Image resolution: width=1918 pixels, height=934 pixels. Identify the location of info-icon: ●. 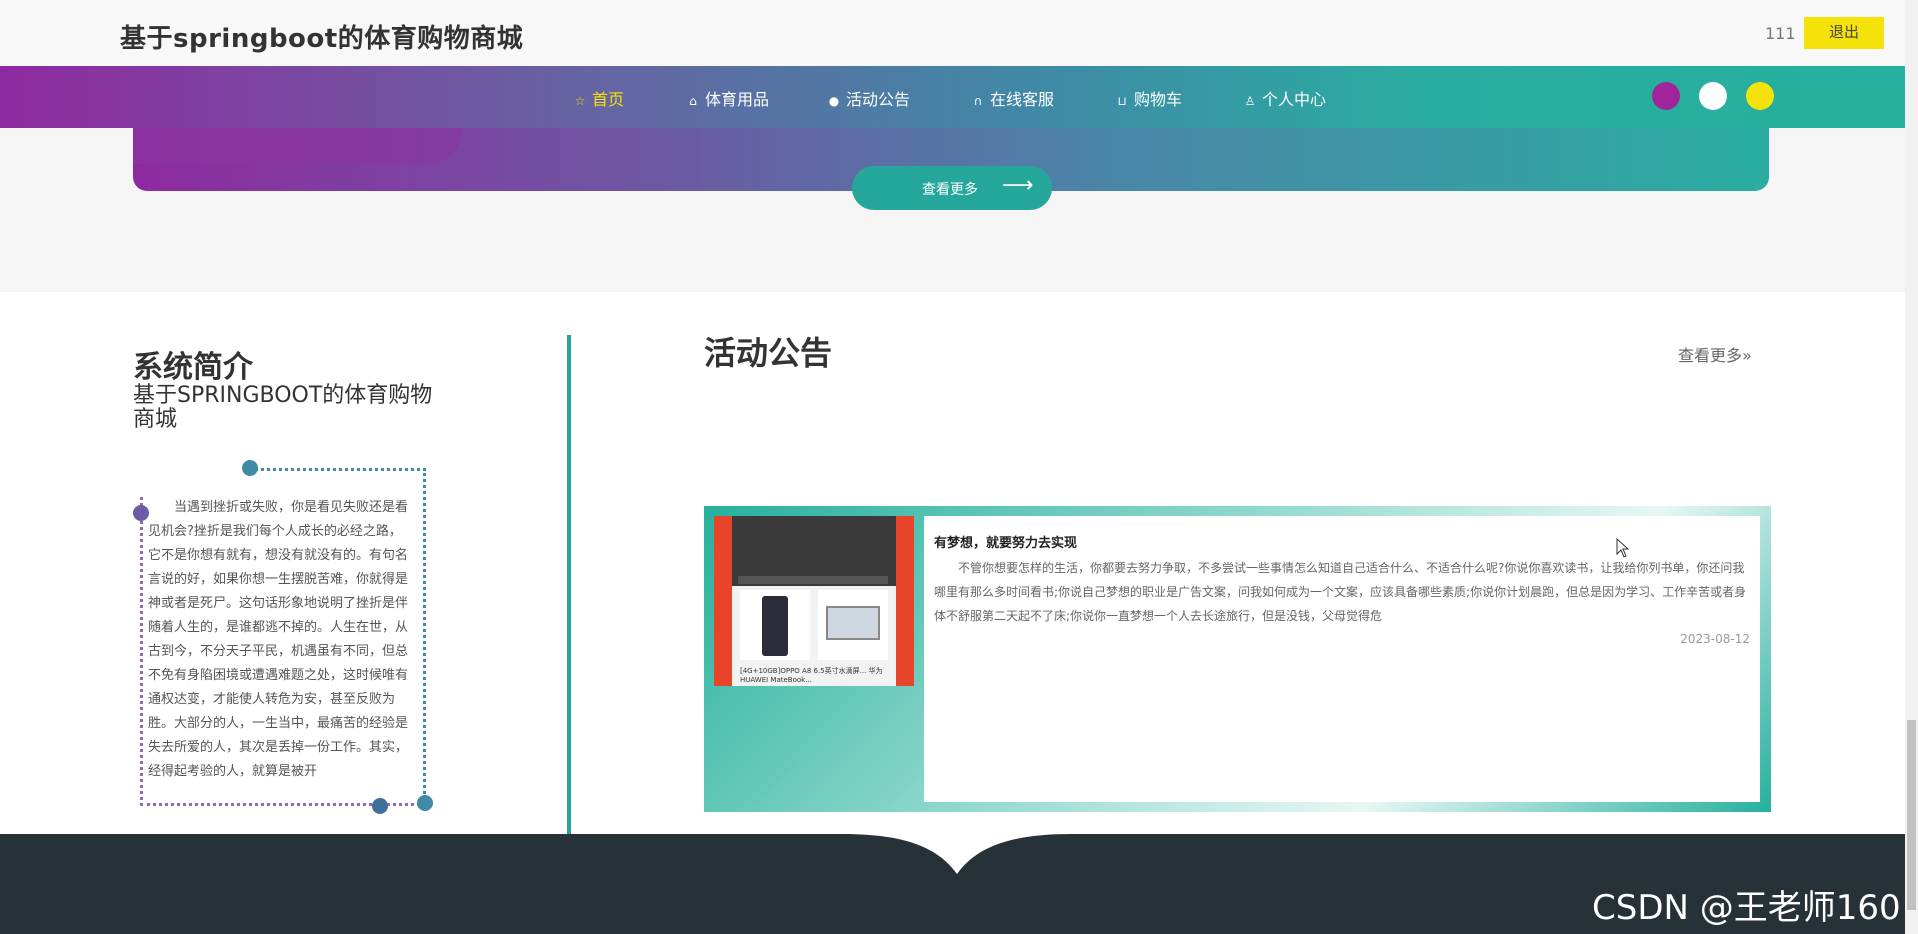
(834, 101).